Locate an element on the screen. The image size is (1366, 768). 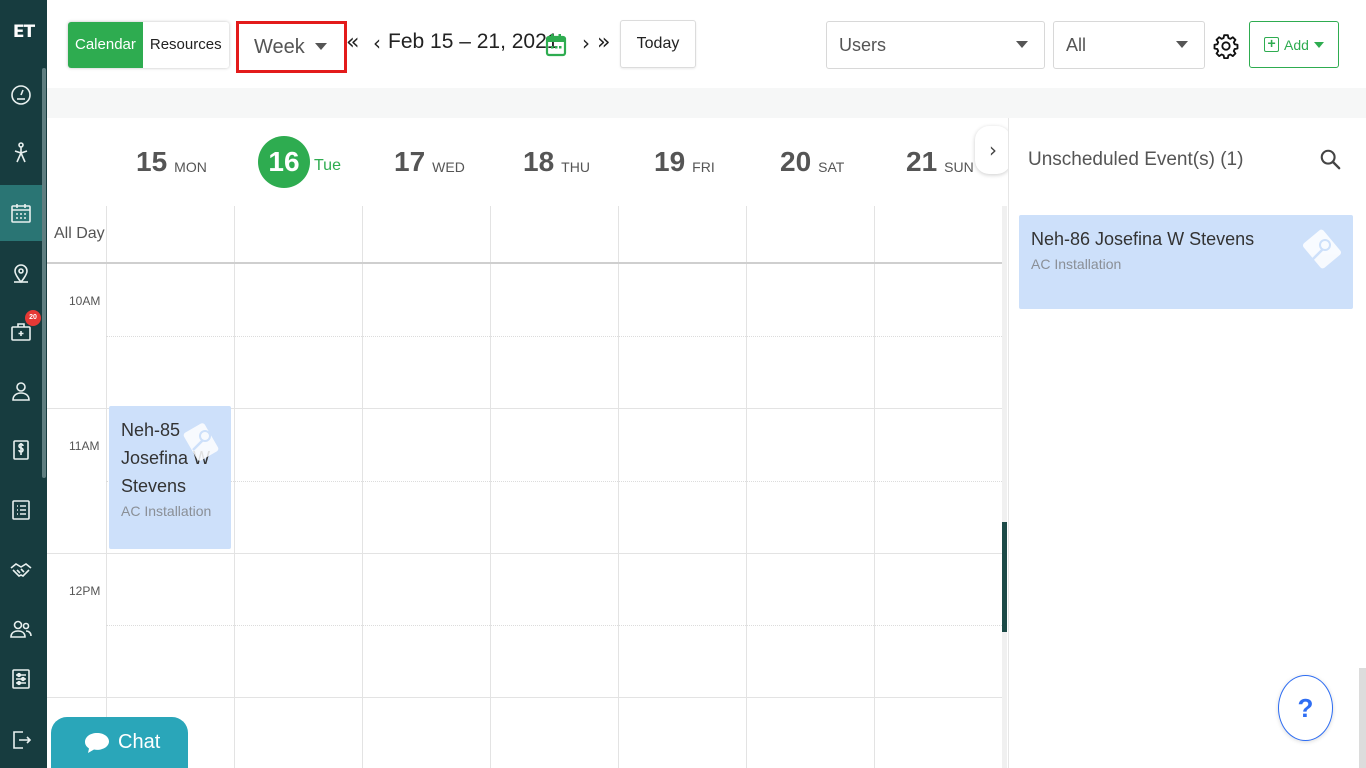
sidebar-item-lists is located at coordinates (21, 510).